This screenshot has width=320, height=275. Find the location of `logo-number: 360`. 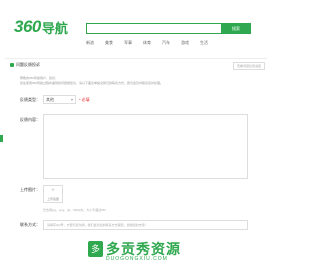

logo-number: 360 is located at coordinates (27, 26).